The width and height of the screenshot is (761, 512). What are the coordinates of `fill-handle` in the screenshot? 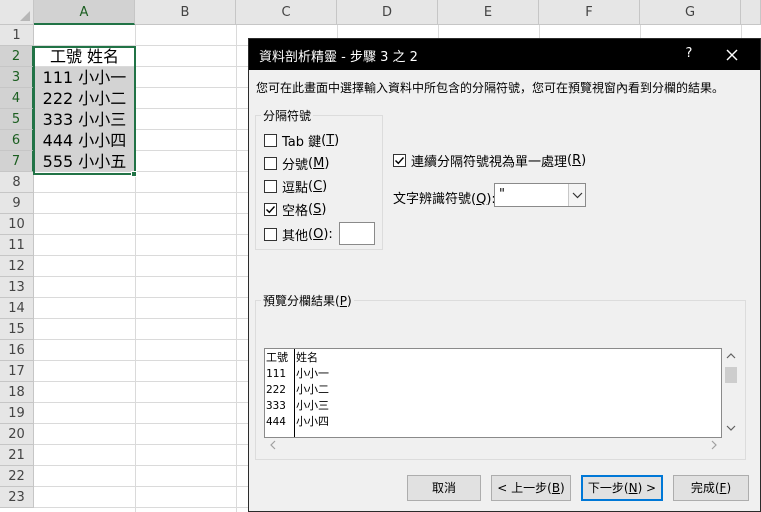 It's located at (134, 174).